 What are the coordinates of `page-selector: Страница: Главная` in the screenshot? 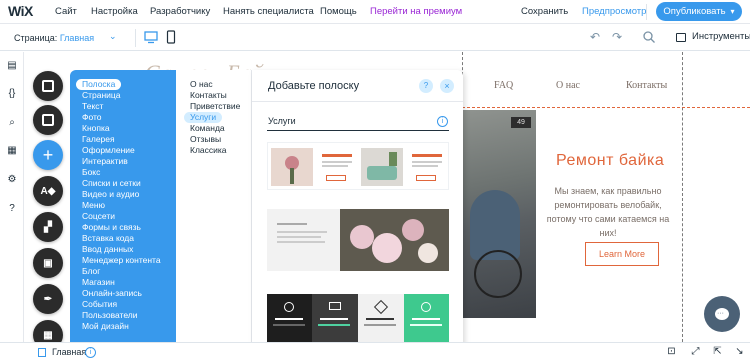 It's located at (54, 38).